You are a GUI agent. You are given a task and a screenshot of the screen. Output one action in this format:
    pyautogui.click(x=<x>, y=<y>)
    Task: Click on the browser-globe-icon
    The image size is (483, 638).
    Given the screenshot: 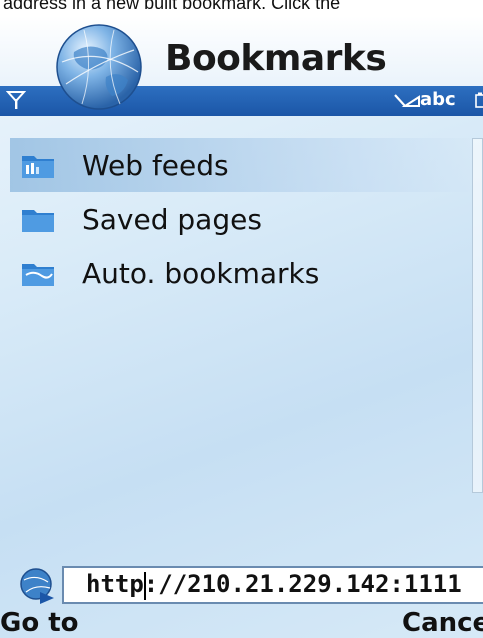 What is the action you would take?
    pyautogui.click(x=99, y=67)
    